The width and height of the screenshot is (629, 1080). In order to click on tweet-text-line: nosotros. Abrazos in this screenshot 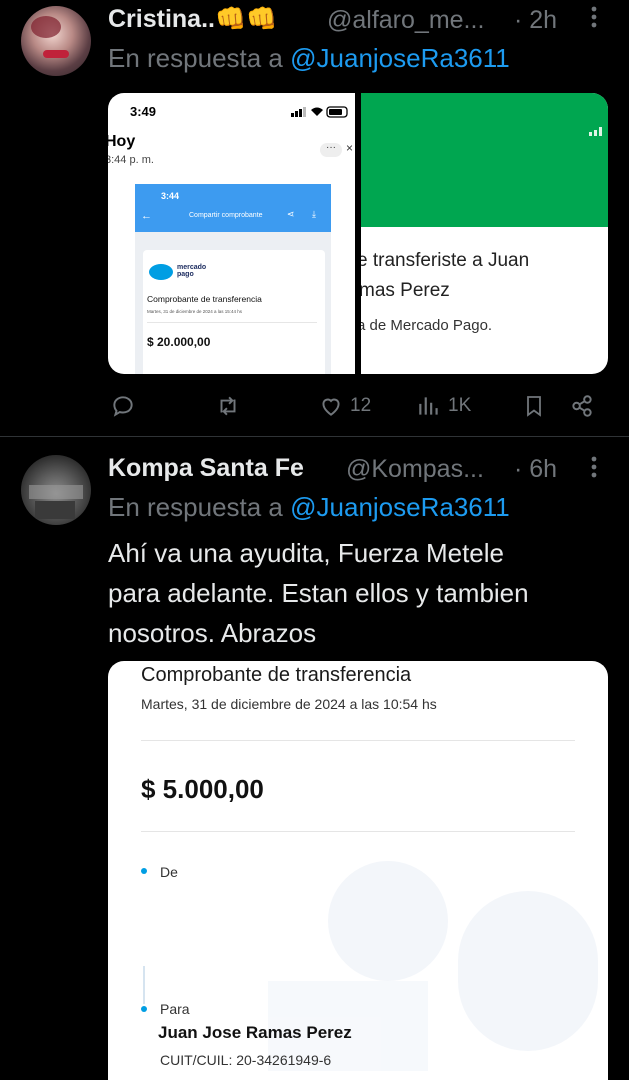, I will do `click(212, 633)`.